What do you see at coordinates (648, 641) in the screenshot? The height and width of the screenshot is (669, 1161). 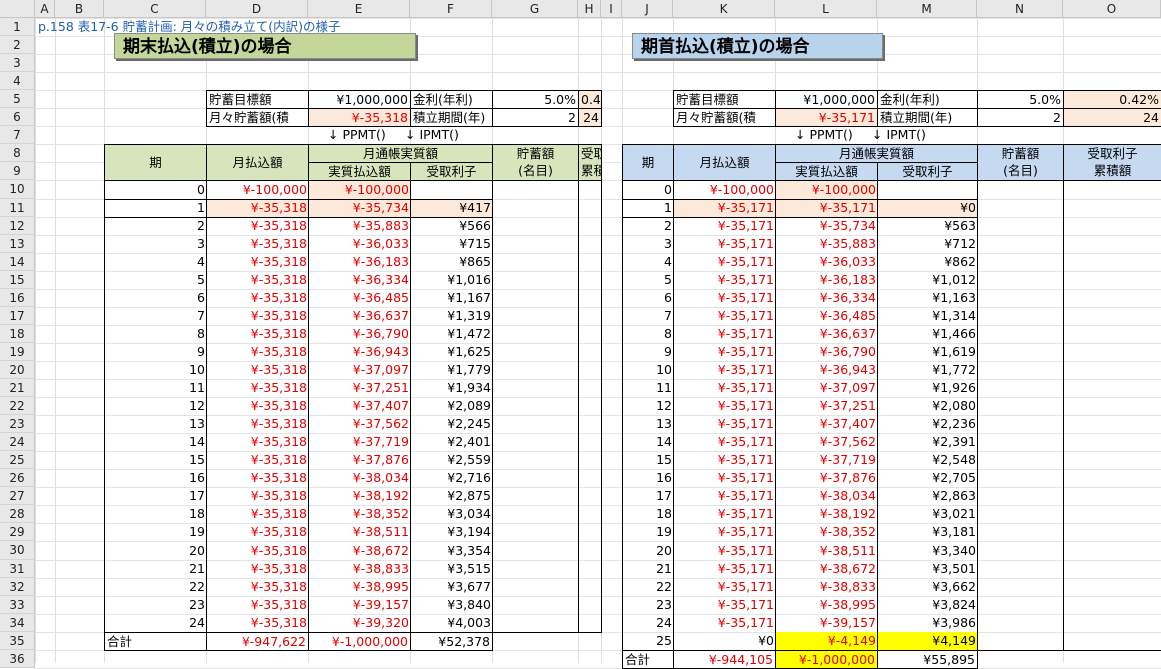 I see `period-cell: 25` at bounding box center [648, 641].